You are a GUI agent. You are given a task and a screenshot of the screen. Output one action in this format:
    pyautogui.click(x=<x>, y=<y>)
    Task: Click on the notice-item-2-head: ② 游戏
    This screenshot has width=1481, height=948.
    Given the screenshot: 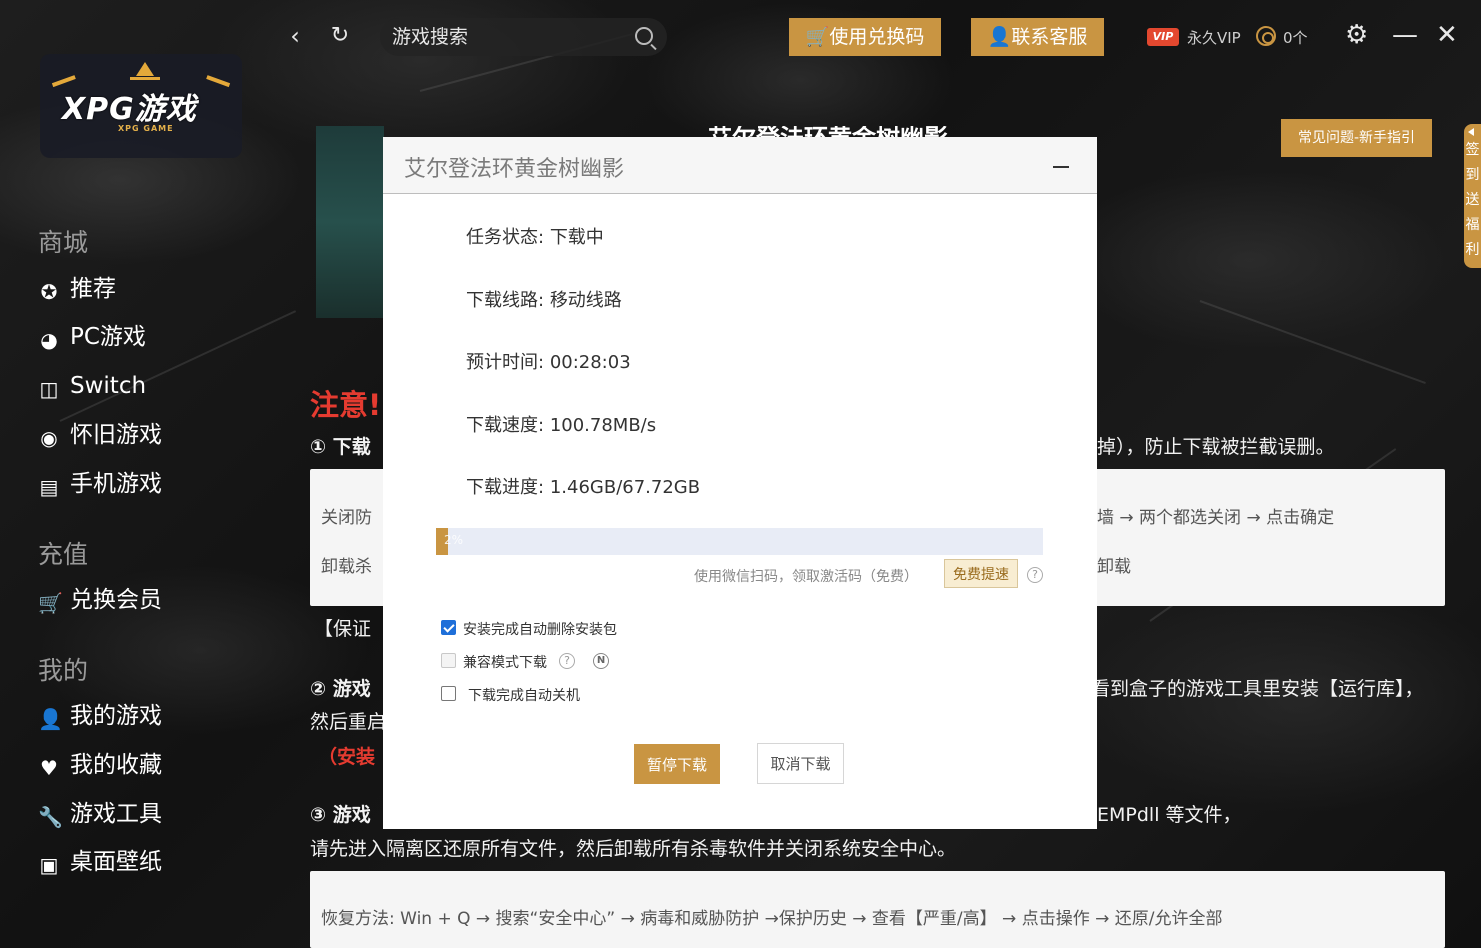 What is the action you would take?
    pyautogui.click(x=340, y=689)
    